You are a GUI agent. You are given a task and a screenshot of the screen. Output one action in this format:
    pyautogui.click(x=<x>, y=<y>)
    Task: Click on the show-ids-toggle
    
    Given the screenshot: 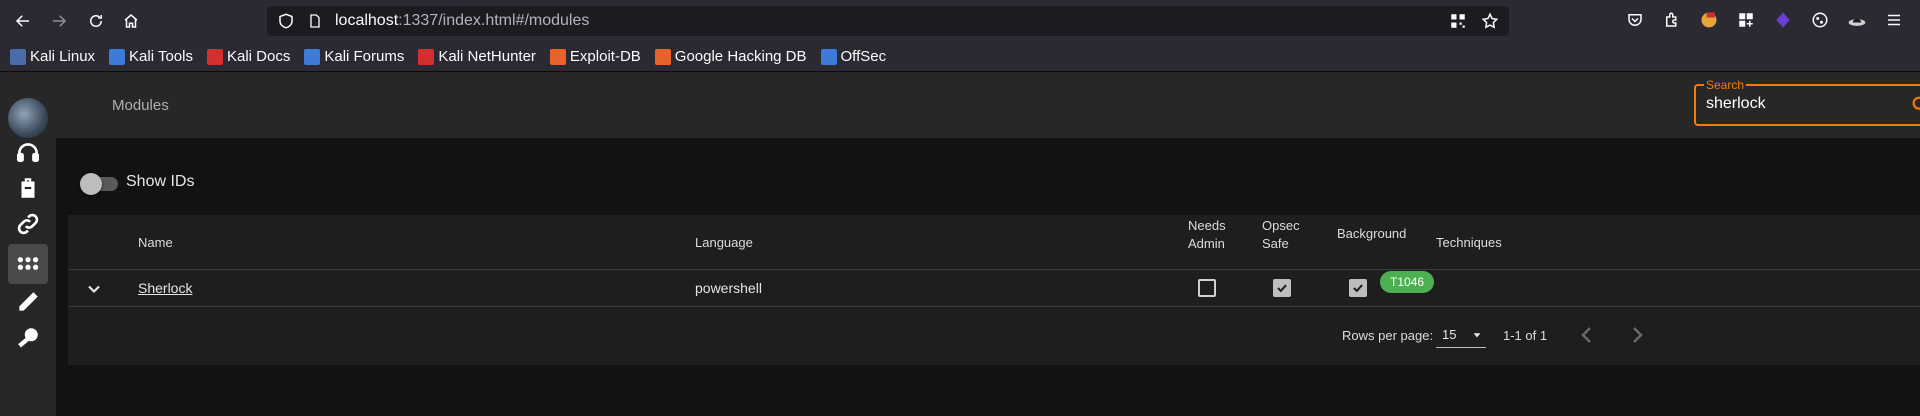 What is the action you would take?
    pyautogui.click(x=100, y=184)
    